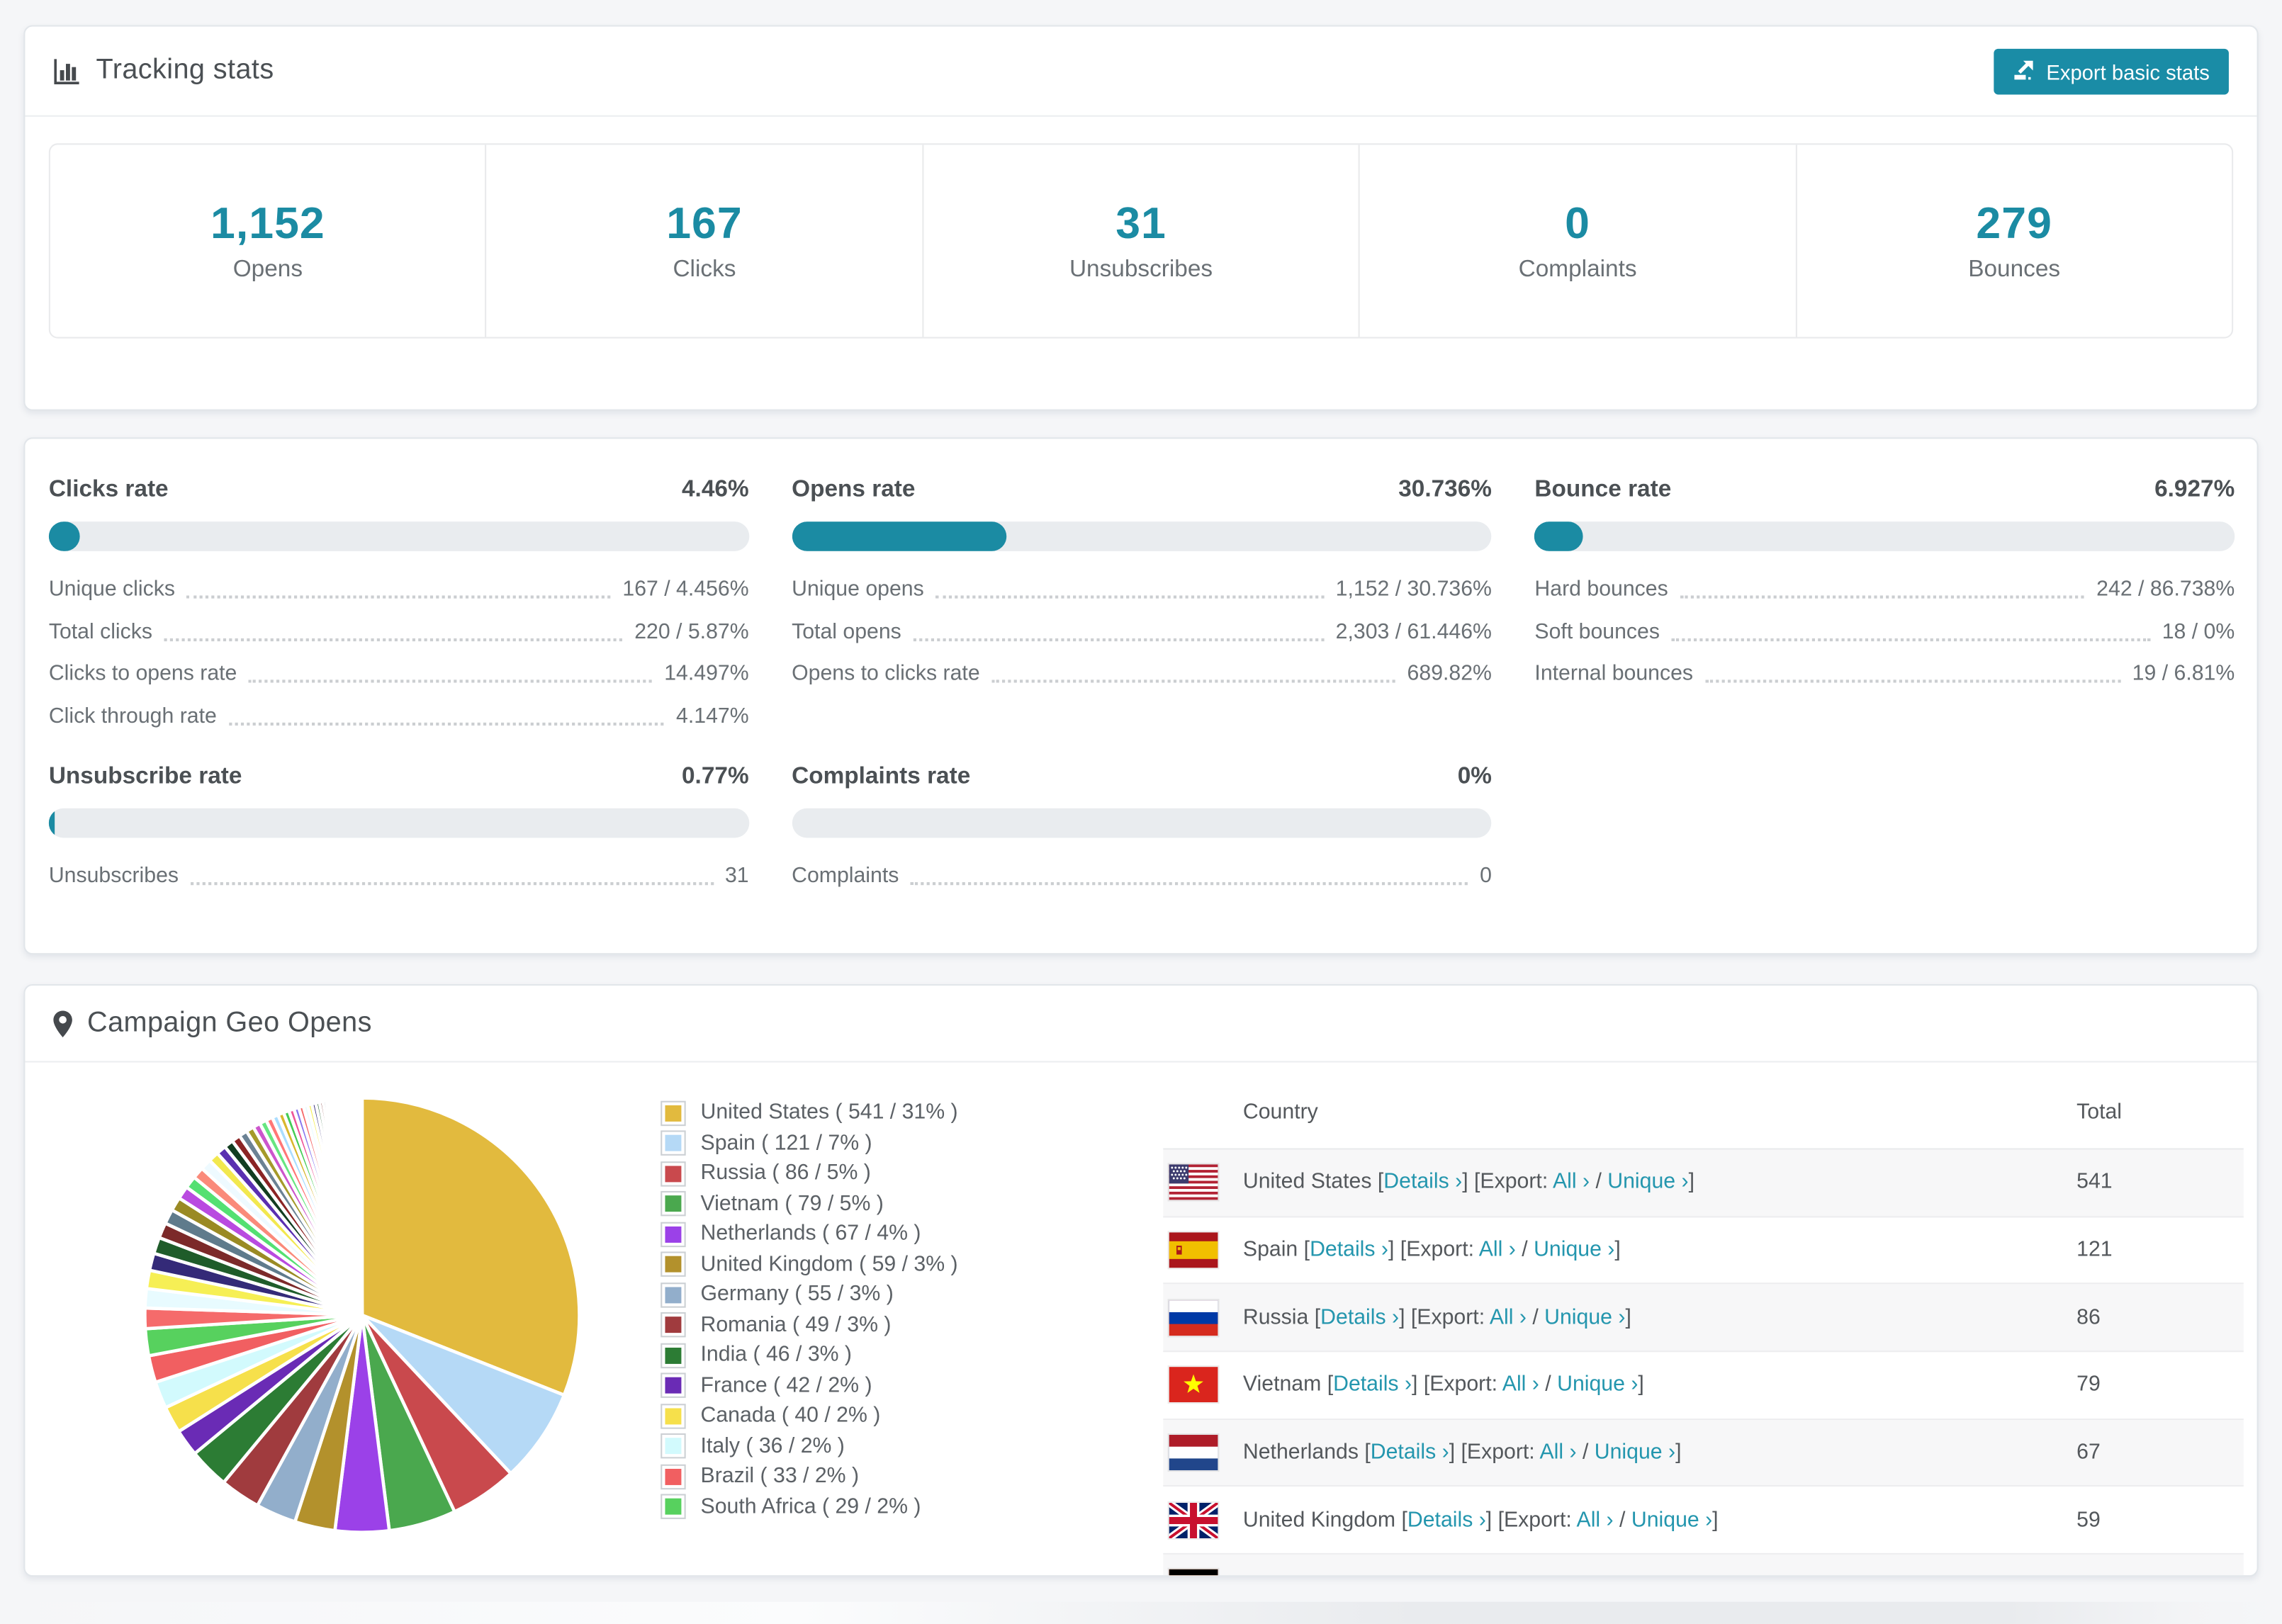  I want to click on legend-label: Brazil ( 33 / 2% ), so click(780, 1477).